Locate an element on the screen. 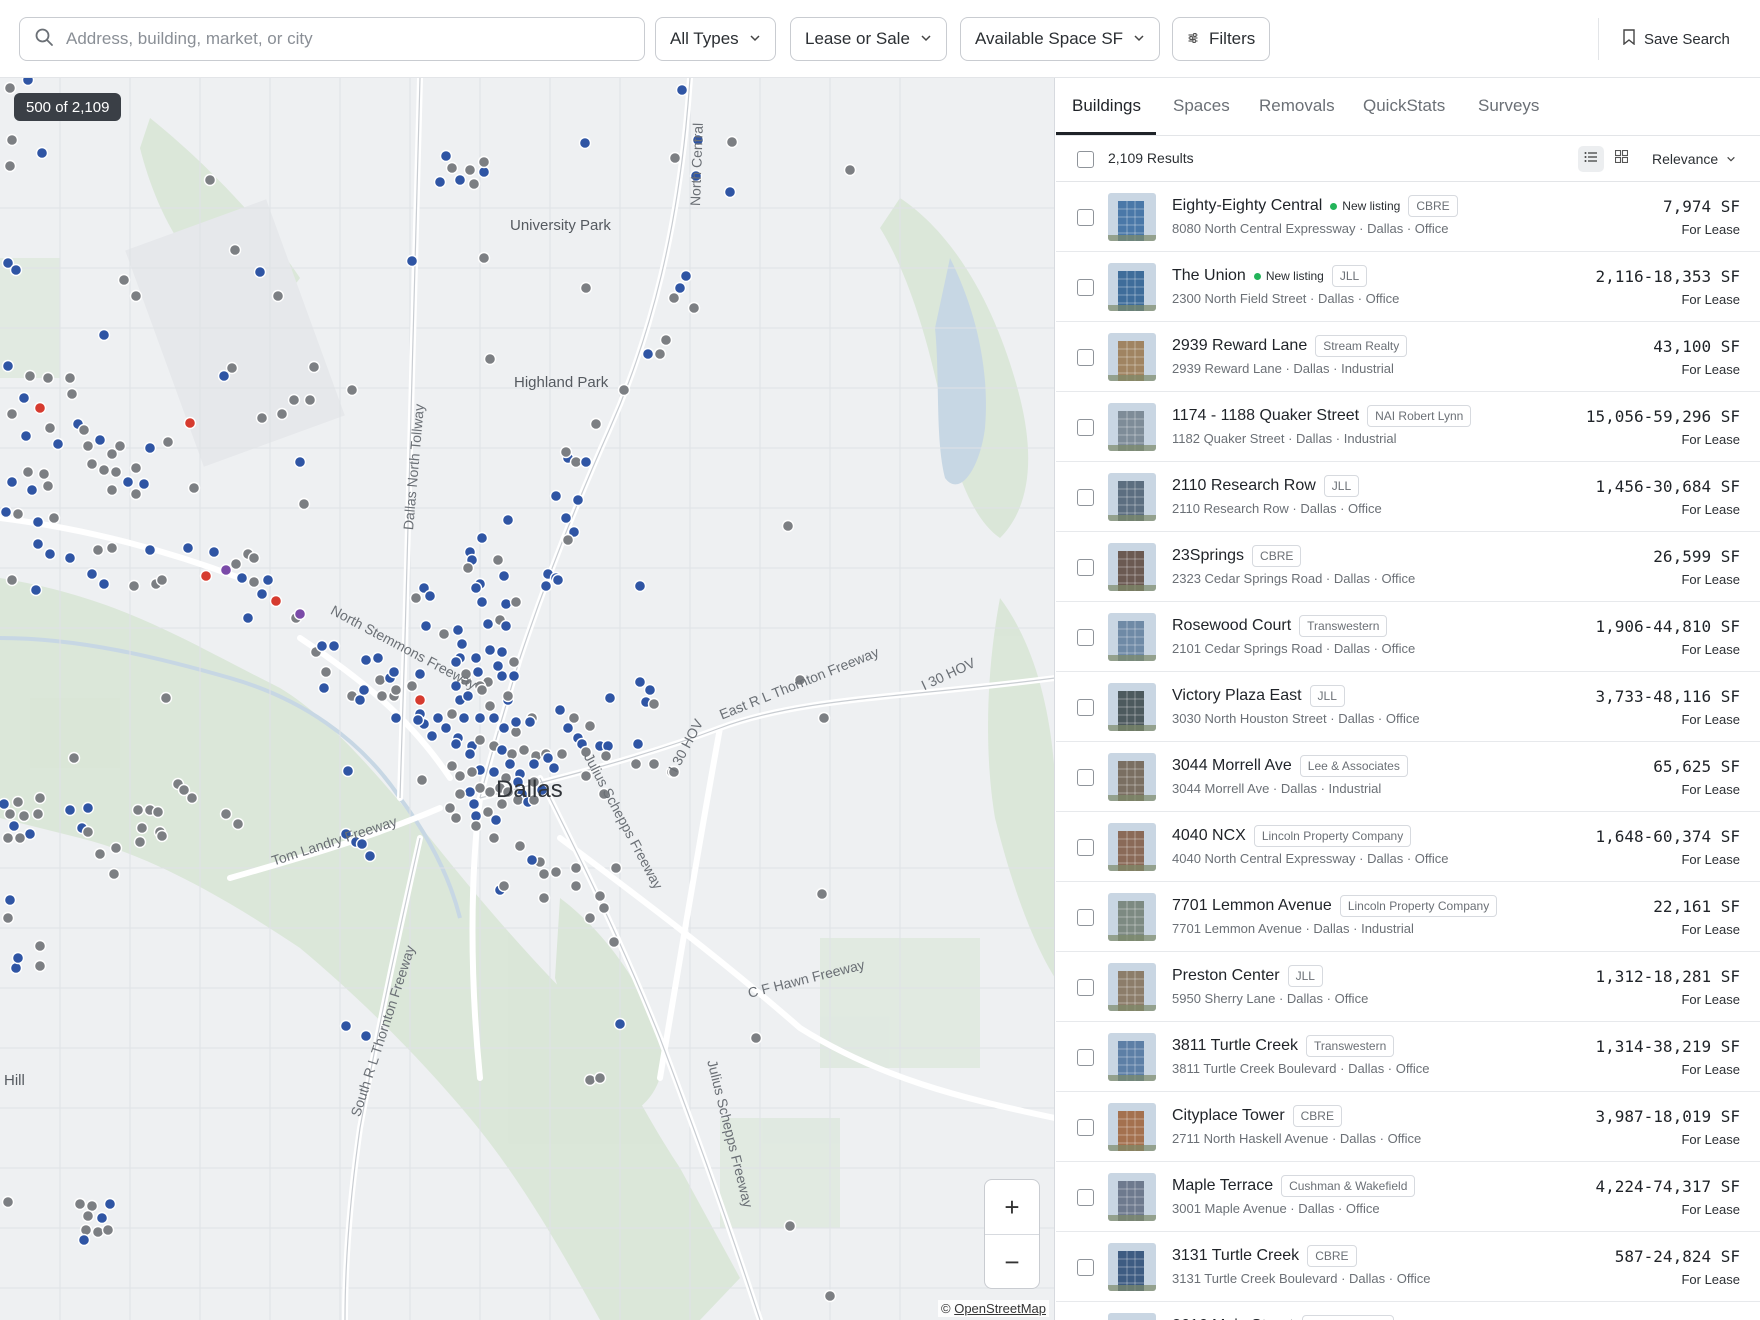  building-name: Preston Center is located at coordinates (1226, 976).